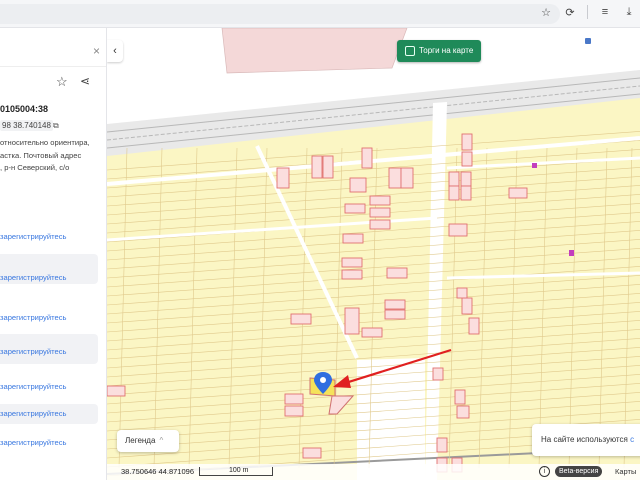  I want to click on pink-zone, so click(314, 51).